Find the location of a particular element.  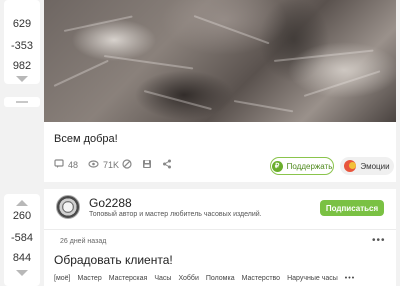

post-actions: 48 71K ₽ Поддержать Эмоции is located at coordinates (224, 166).